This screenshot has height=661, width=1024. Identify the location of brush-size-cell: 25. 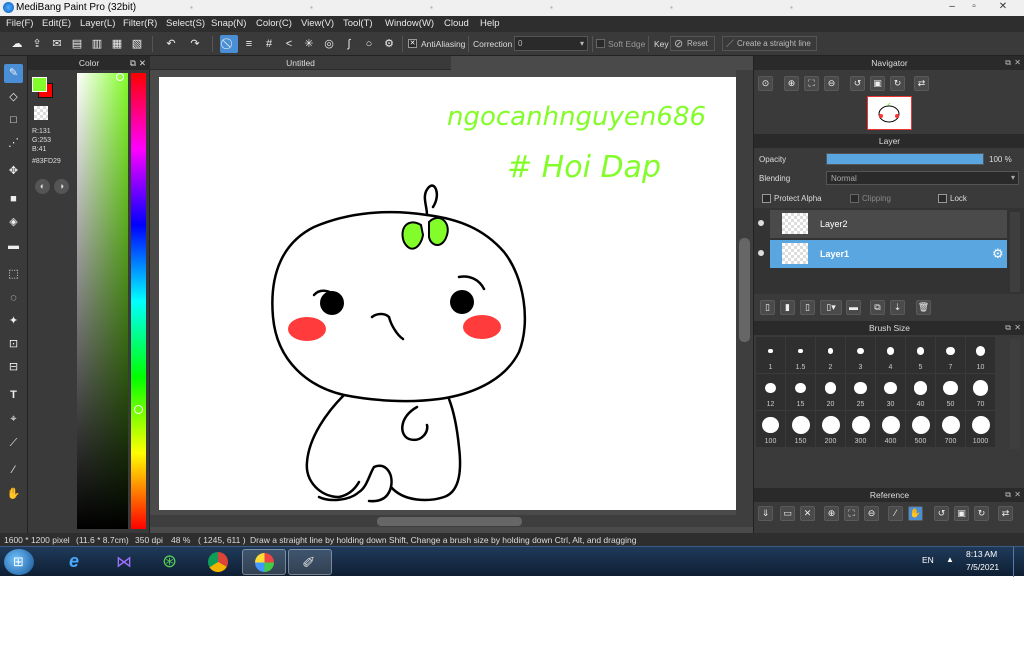
(860, 392).